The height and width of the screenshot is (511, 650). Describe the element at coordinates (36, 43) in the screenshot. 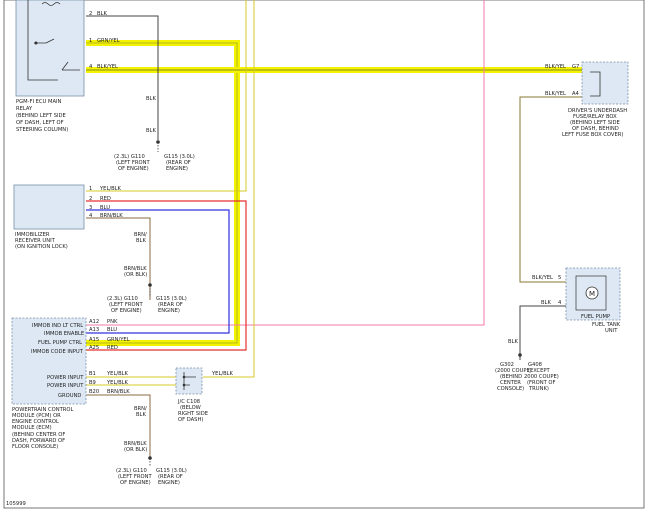

I see `relay-junction-dot` at that location.